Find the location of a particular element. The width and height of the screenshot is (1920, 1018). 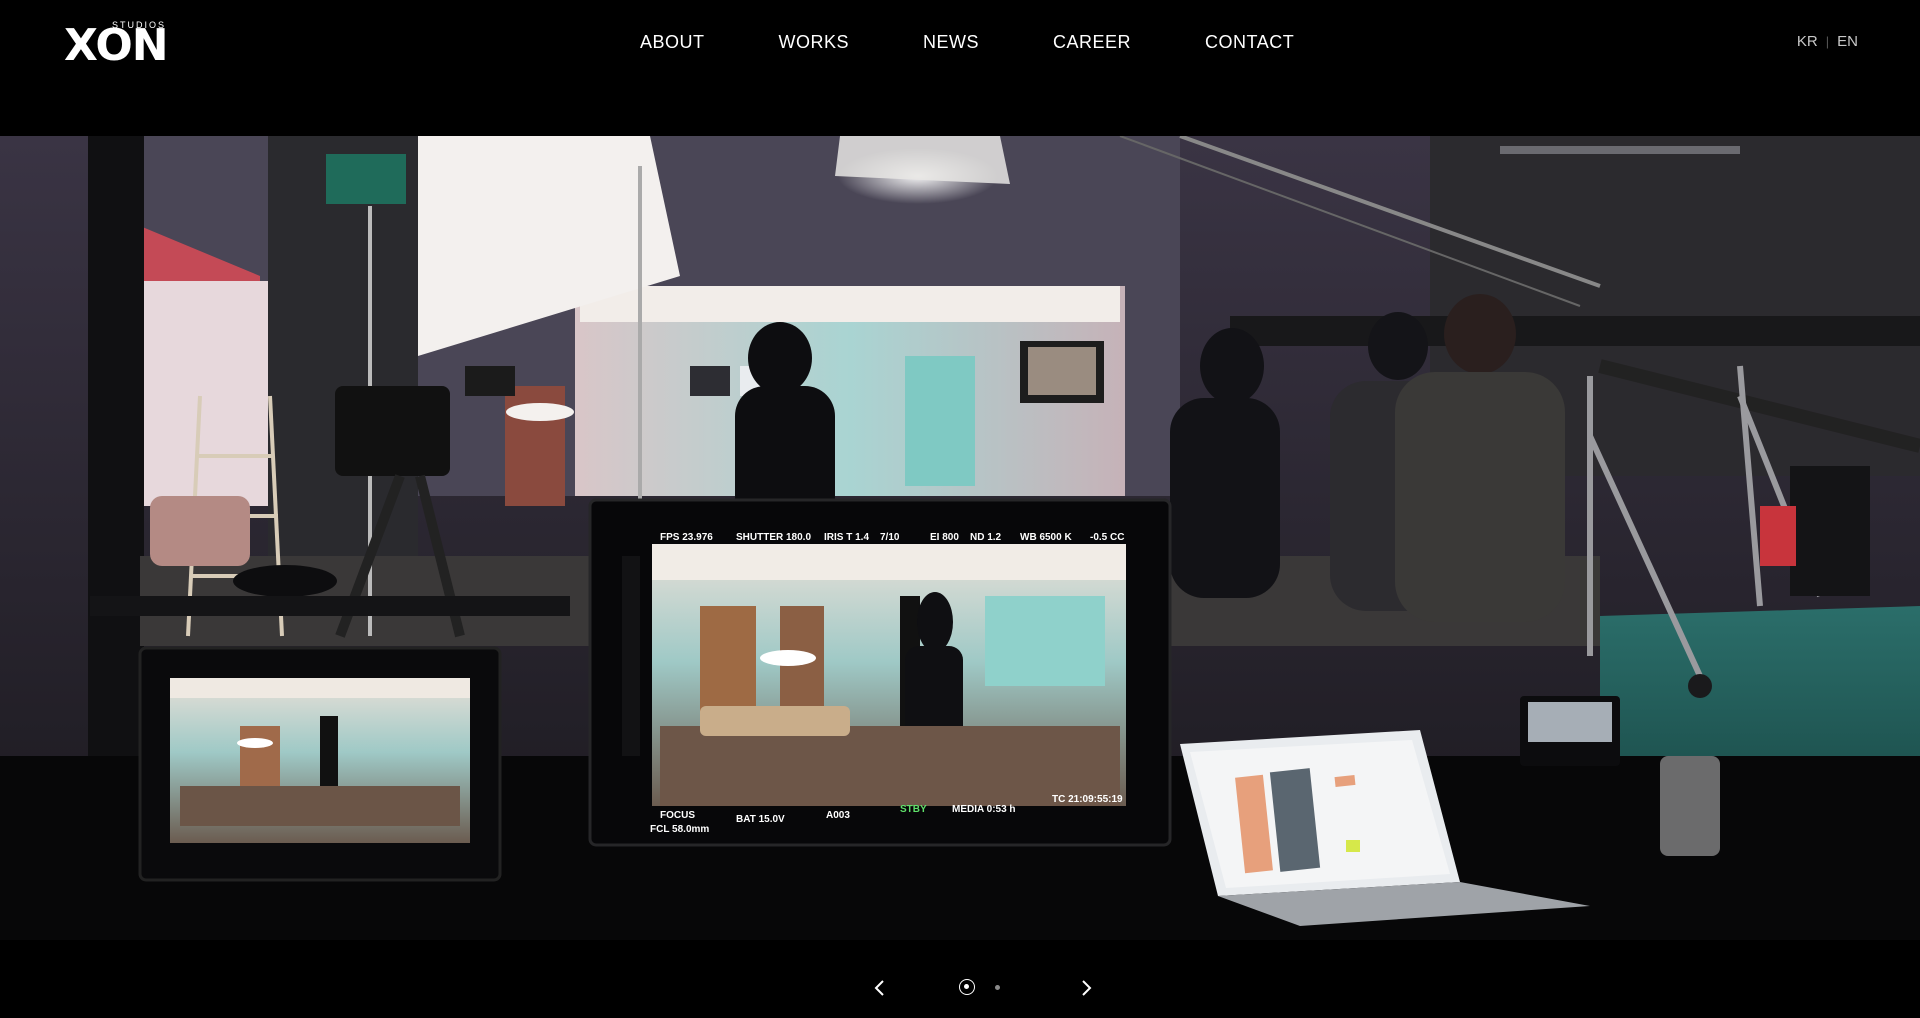

hud-stby: STBY is located at coordinates (913, 809).